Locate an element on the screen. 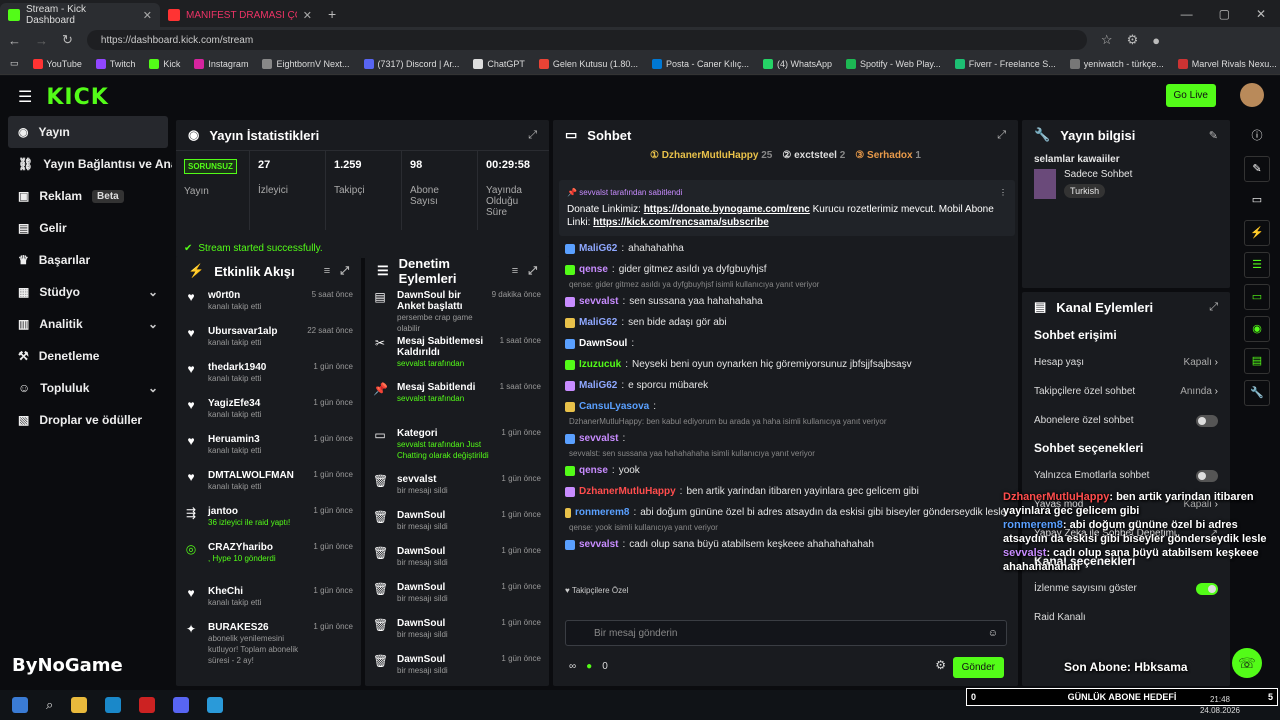  followers-only-row: Takipçilere özel sohbet Anında › is located at coordinates (1126, 391).